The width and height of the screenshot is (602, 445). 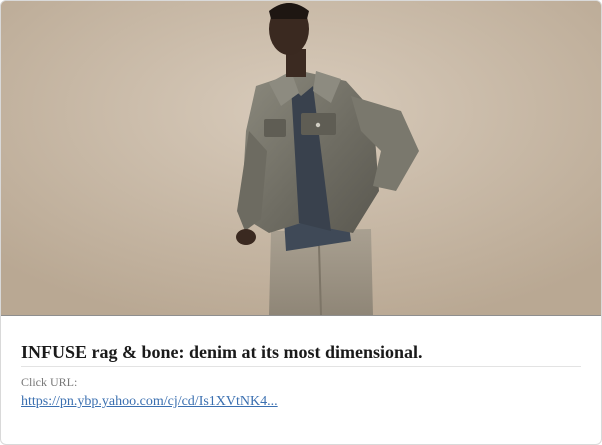 I want to click on hero-divider, so click(x=301, y=315).